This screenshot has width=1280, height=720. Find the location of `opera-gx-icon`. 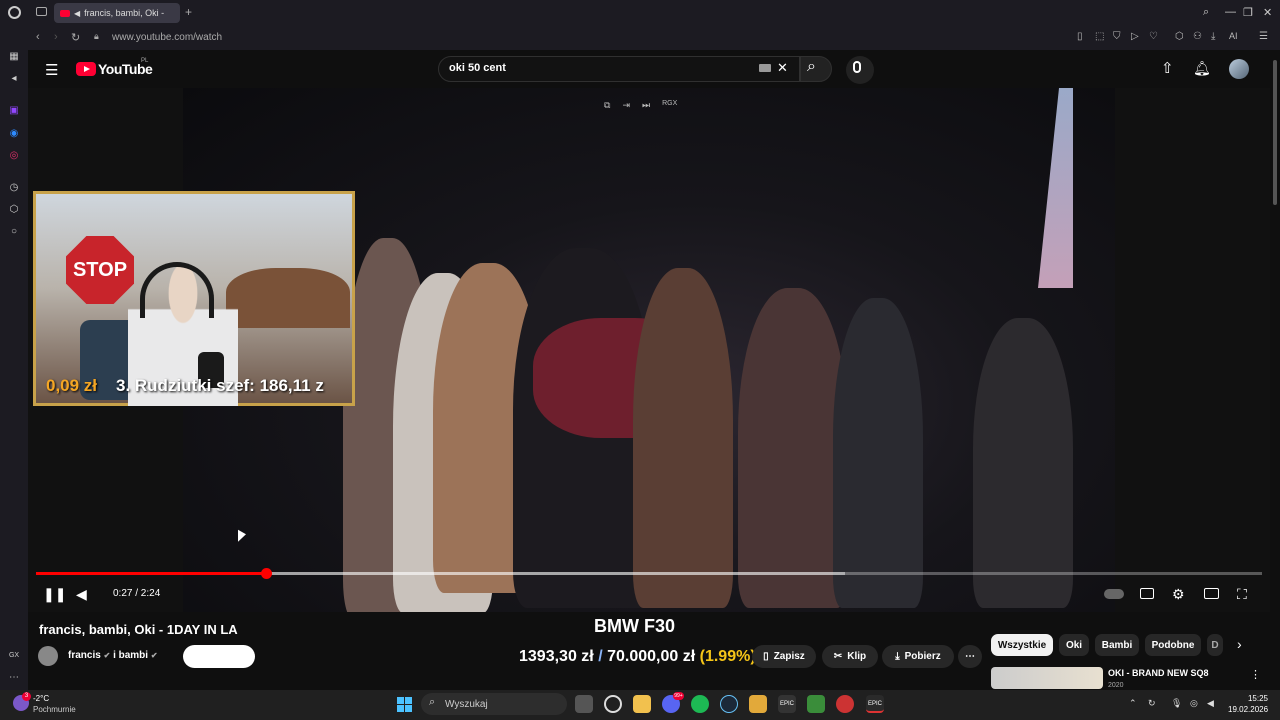

opera-gx-icon is located at coordinates (613, 704).